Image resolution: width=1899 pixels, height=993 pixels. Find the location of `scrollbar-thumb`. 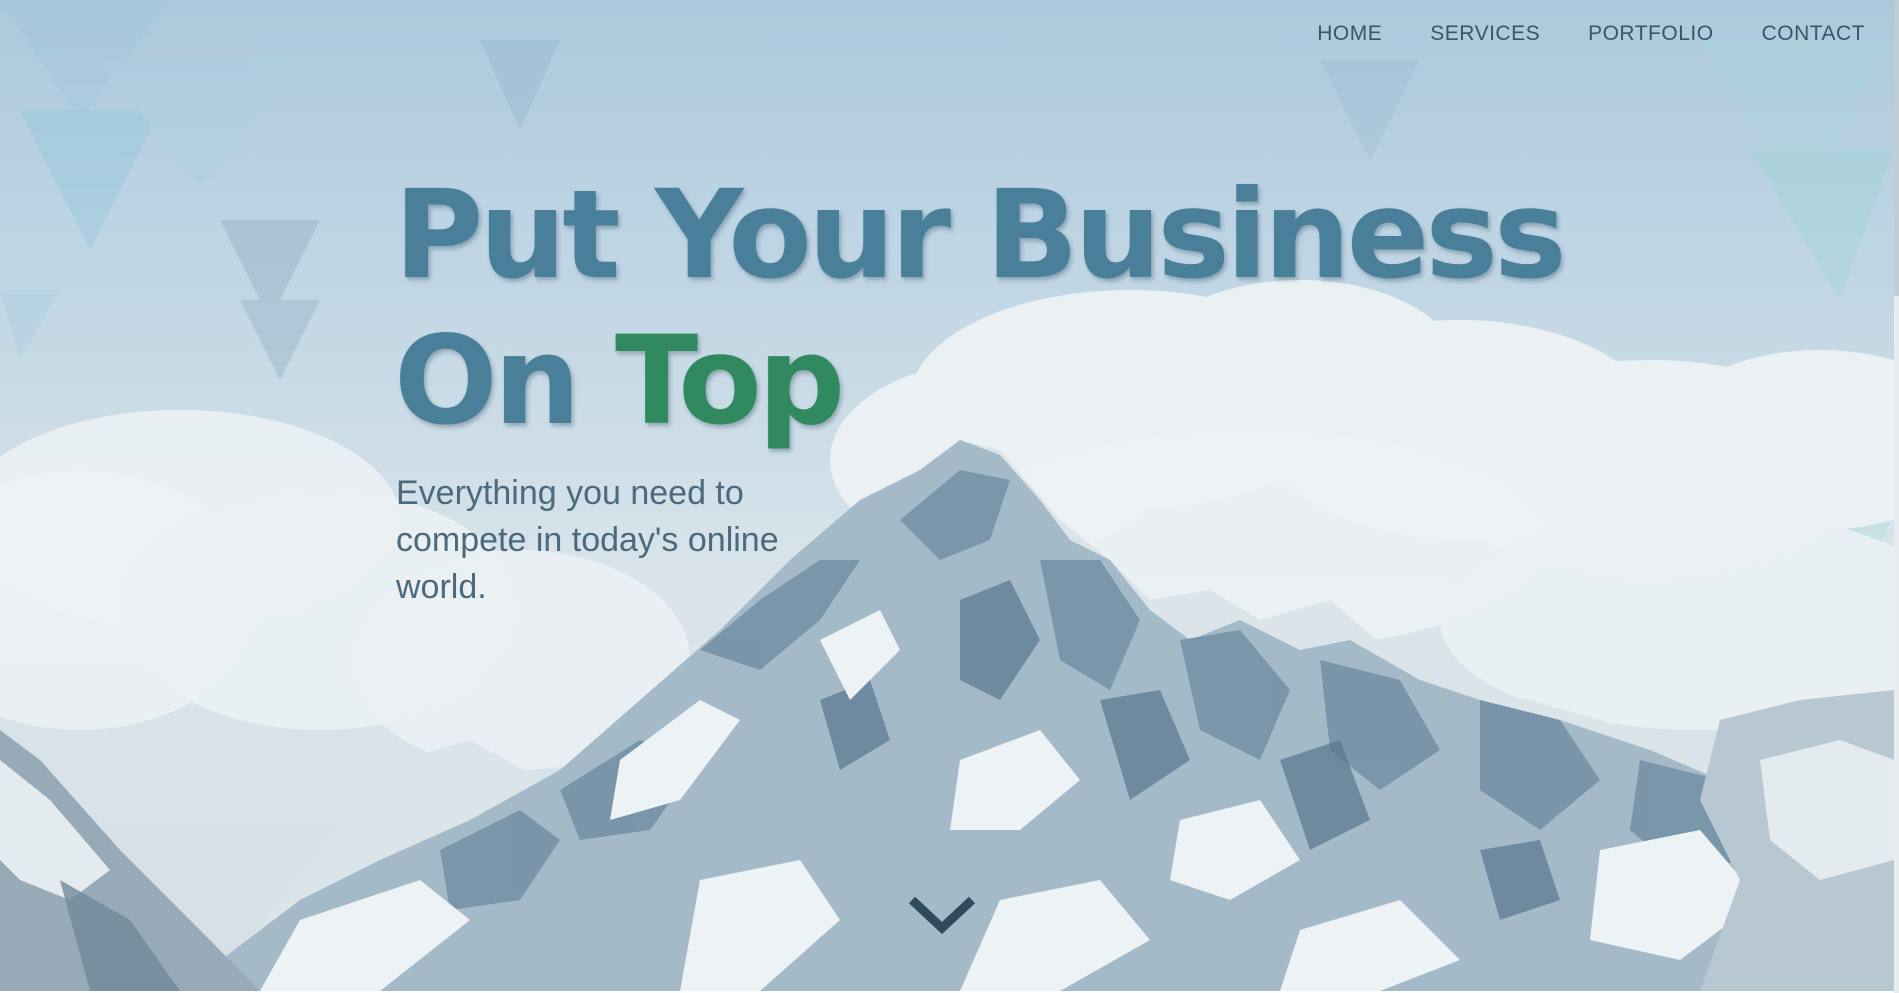

scrollbar-thumb is located at coordinates (1896, 148).